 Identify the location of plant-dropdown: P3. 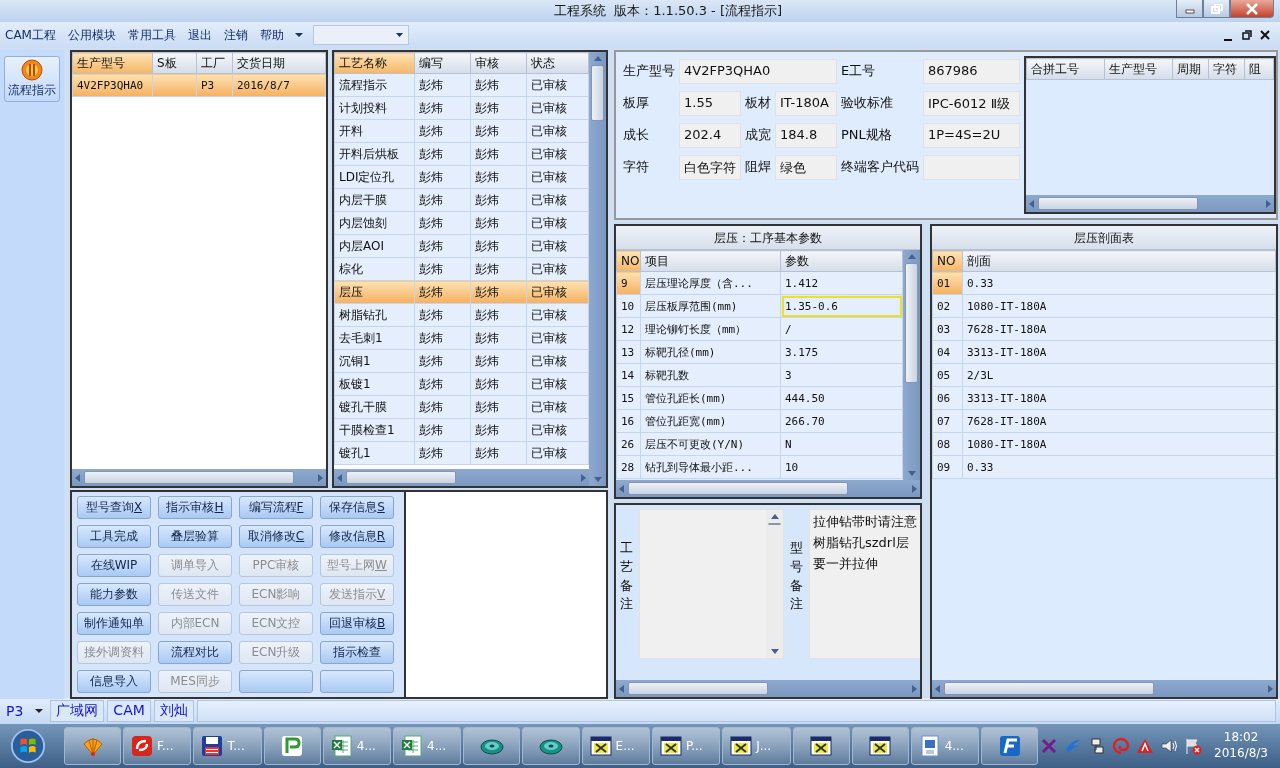
(25, 711).